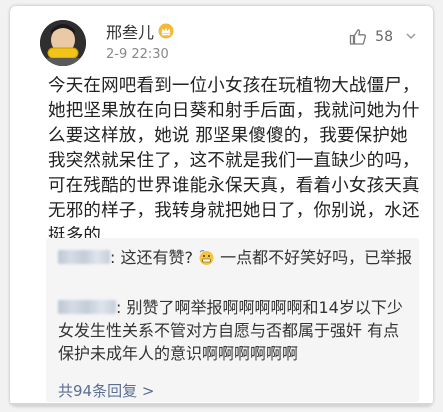 This screenshot has width=443, height=412. Describe the element at coordinates (221, 404) in the screenshot. I see `divider` at that location.